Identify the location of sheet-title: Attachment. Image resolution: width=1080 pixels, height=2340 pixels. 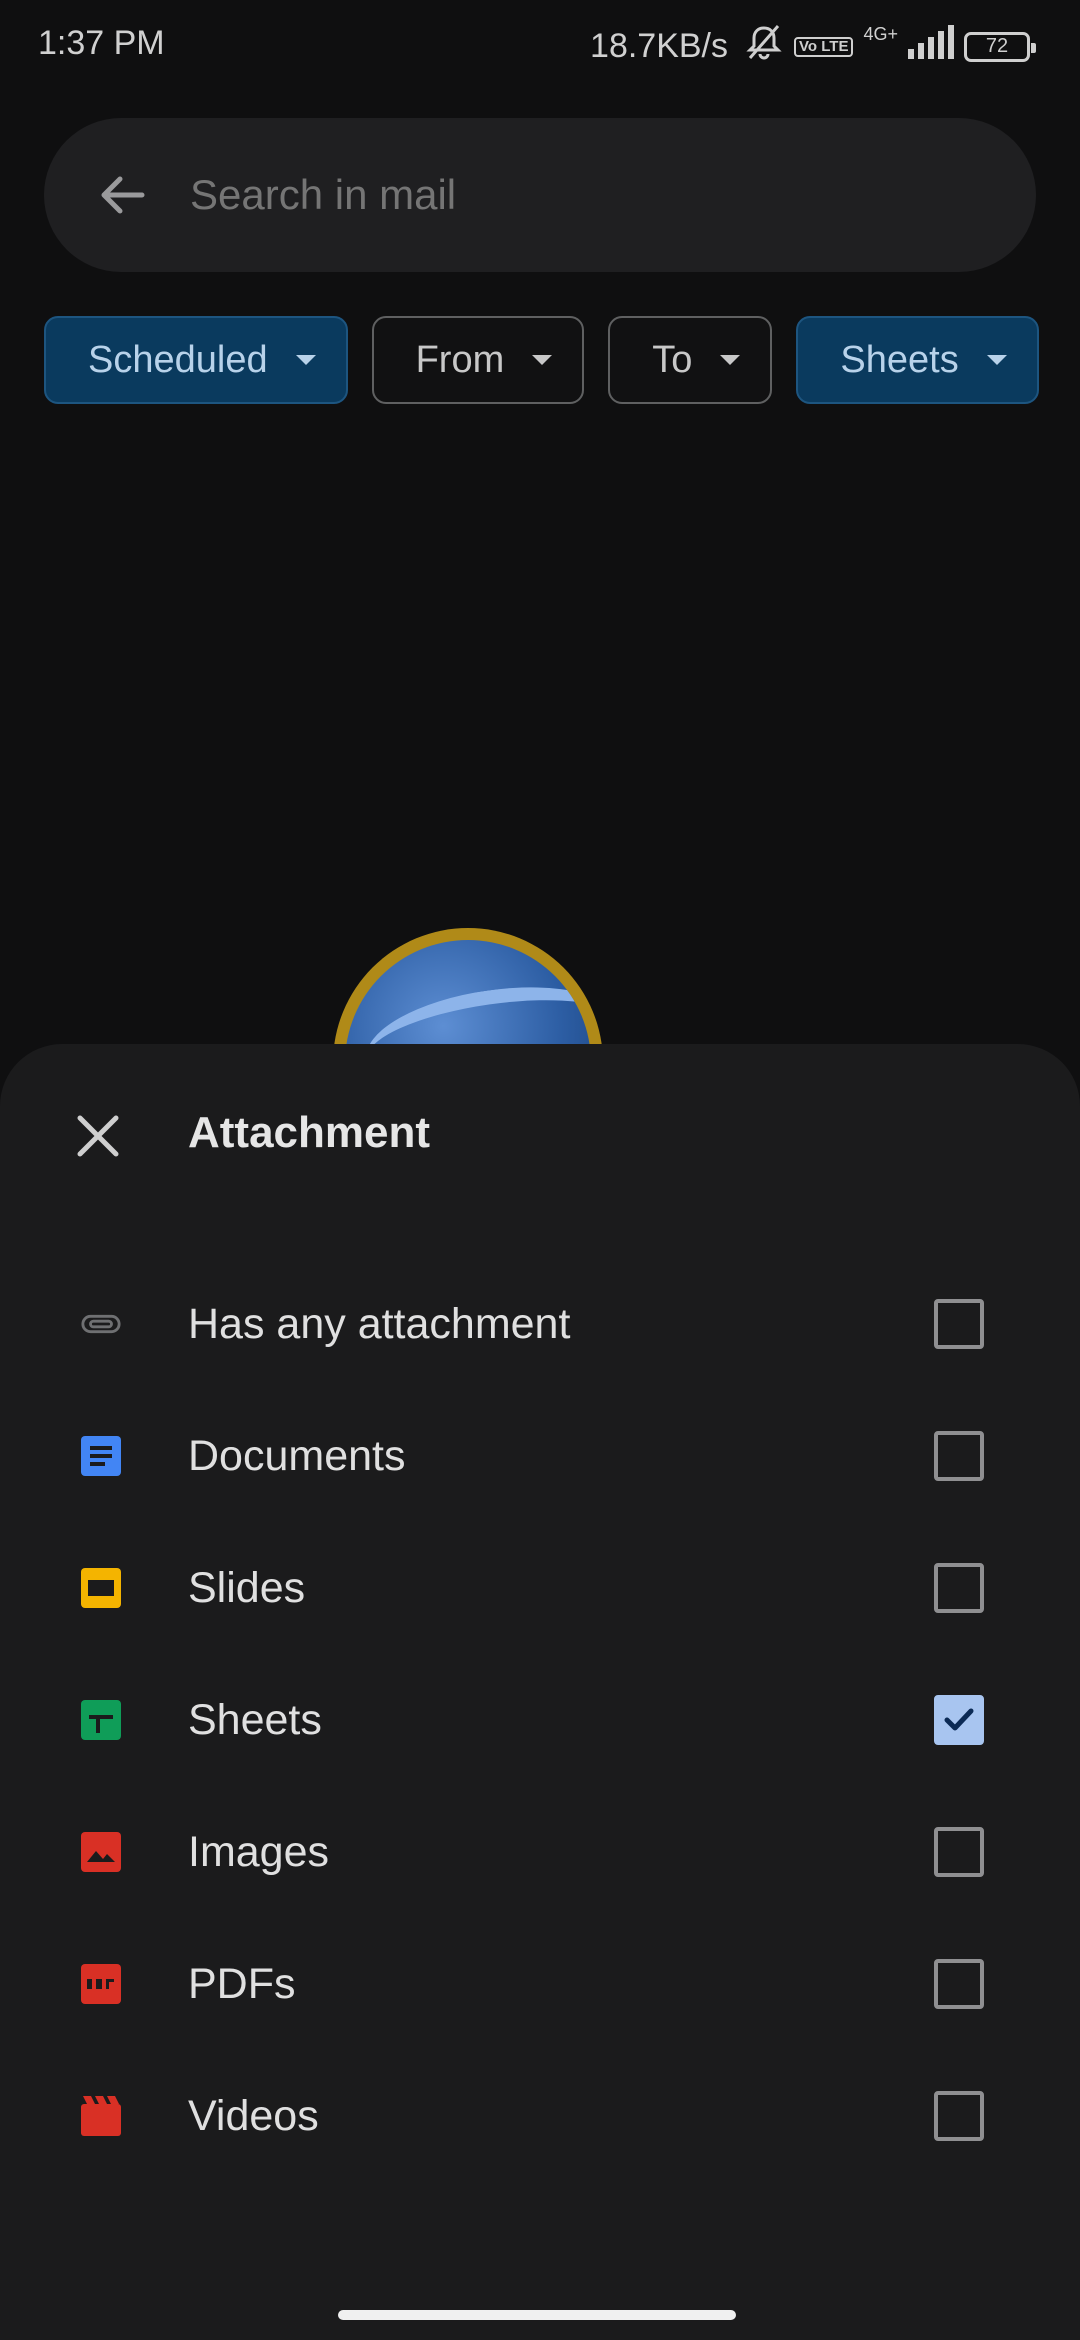
(309, 1132).